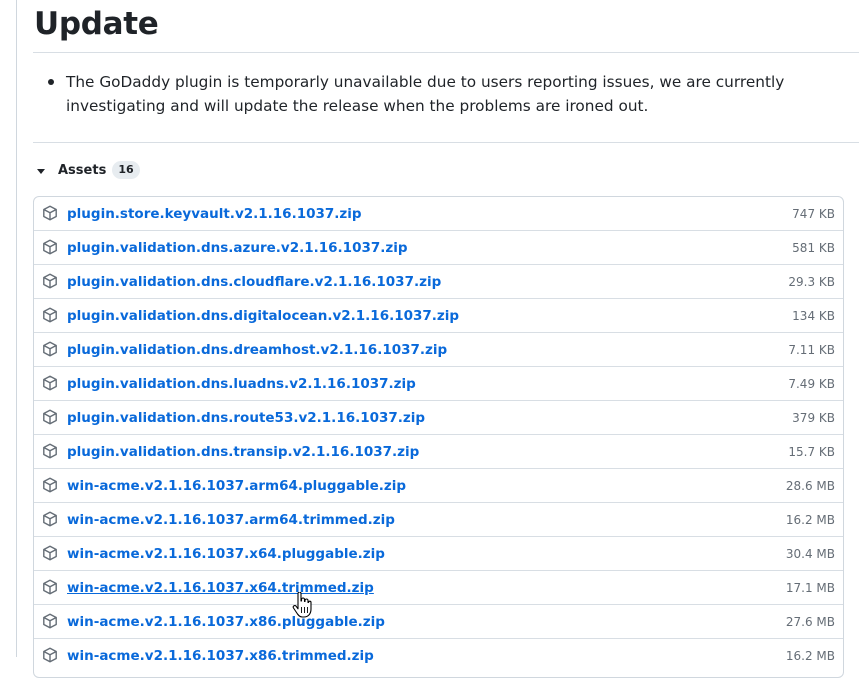 The width and height of the screenshot is (862, 678). Describe the element at coordinates (41, 171) in the screenshot. I see `caret-down-icon` at that location.